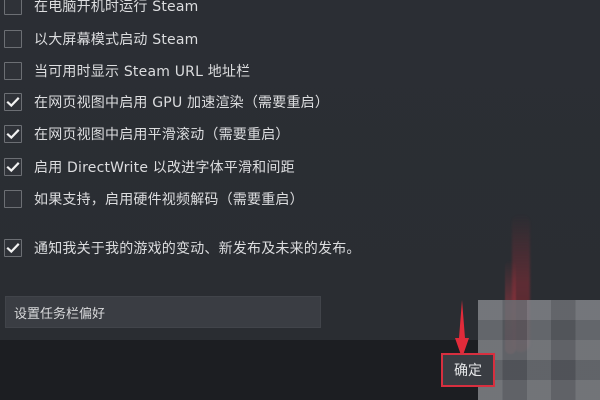  What do you see at coordinates (182, 103) in the screenshot?
I see `setting-label-gpu-rendering: 在网页视图中启用 GPU 加速渲染（需要重启）` at bounding box center [182, 103].